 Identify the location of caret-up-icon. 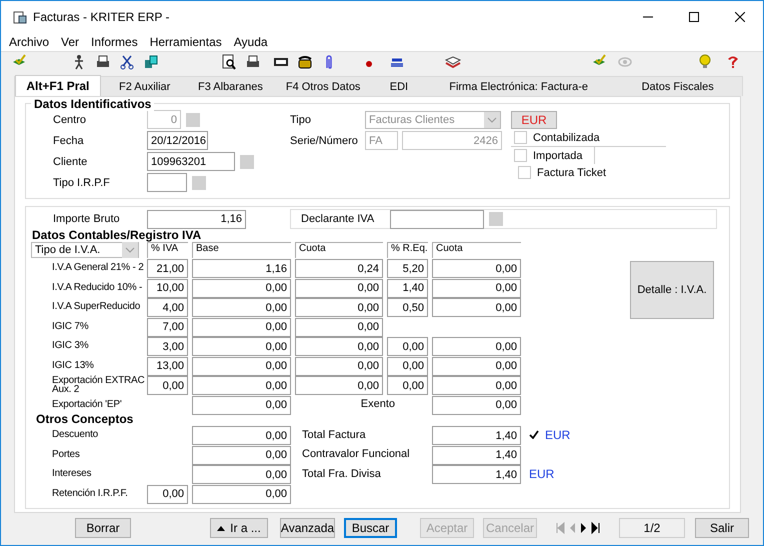
(221, 528).